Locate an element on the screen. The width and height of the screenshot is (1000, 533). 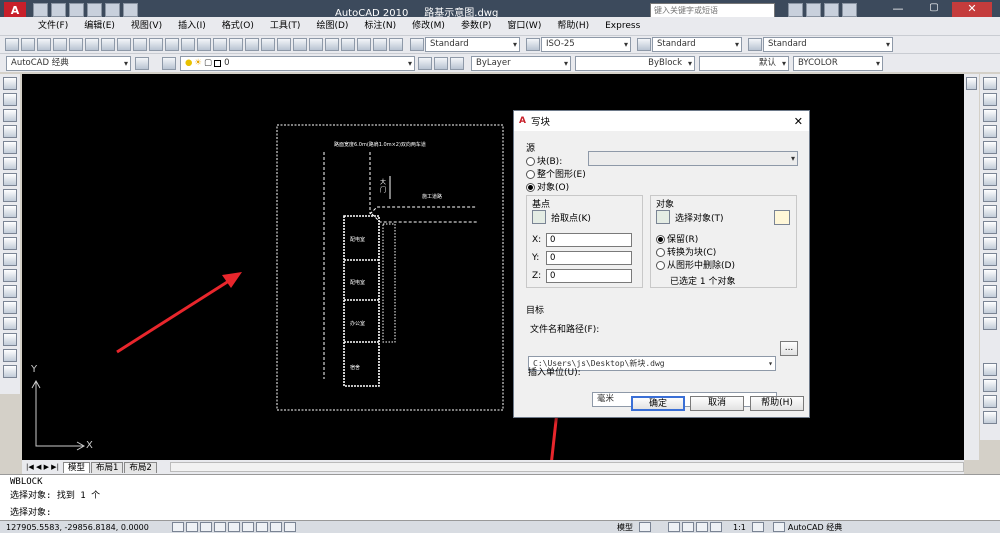
cut-icon is located at coordinates (124, 44).